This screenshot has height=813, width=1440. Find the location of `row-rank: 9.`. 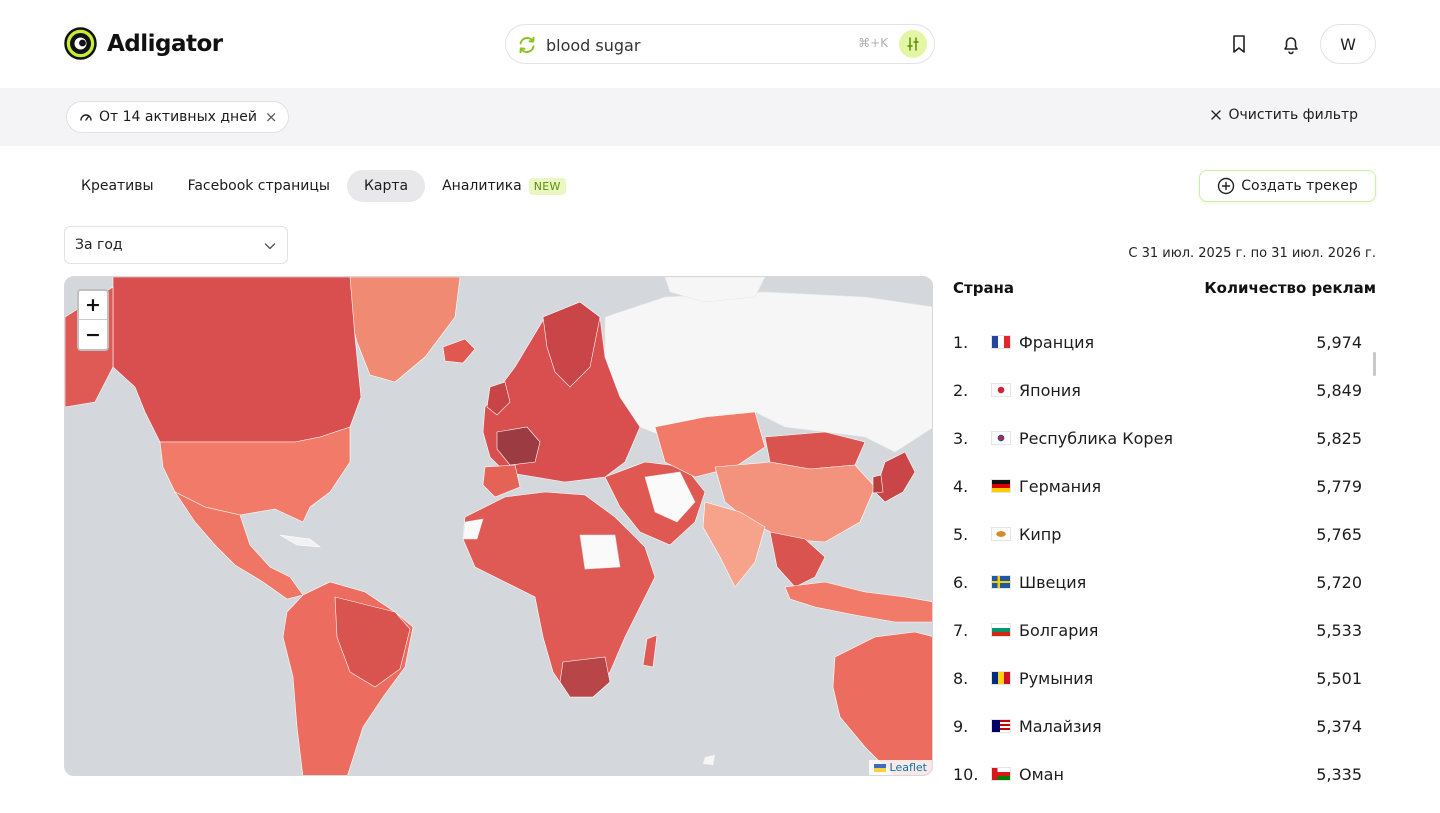

row-rank: 9. is located at coordinates (961, 726).